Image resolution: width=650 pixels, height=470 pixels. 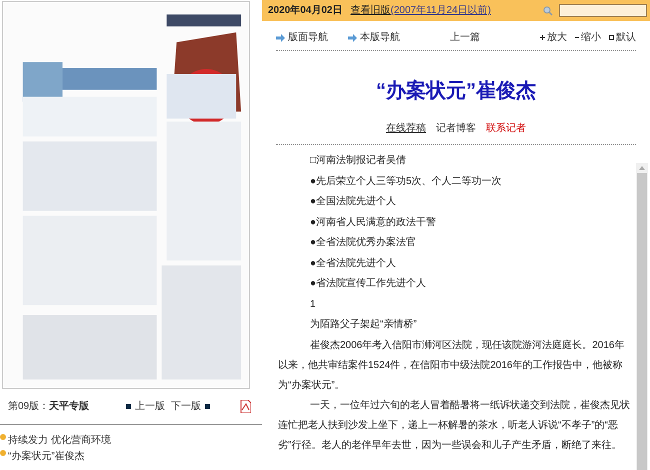 I want to click on next-icon, so click(x=207, y=406).